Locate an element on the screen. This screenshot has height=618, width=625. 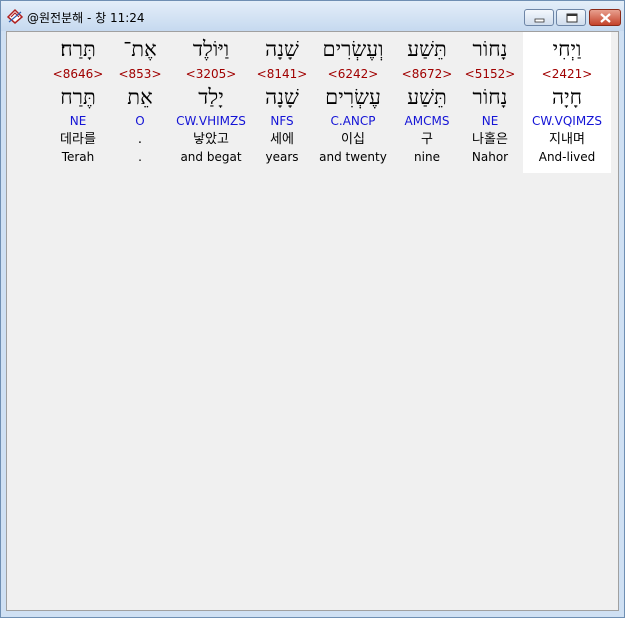
parsing-code: CW.VHIMZS is located at coordinates (211, 121).